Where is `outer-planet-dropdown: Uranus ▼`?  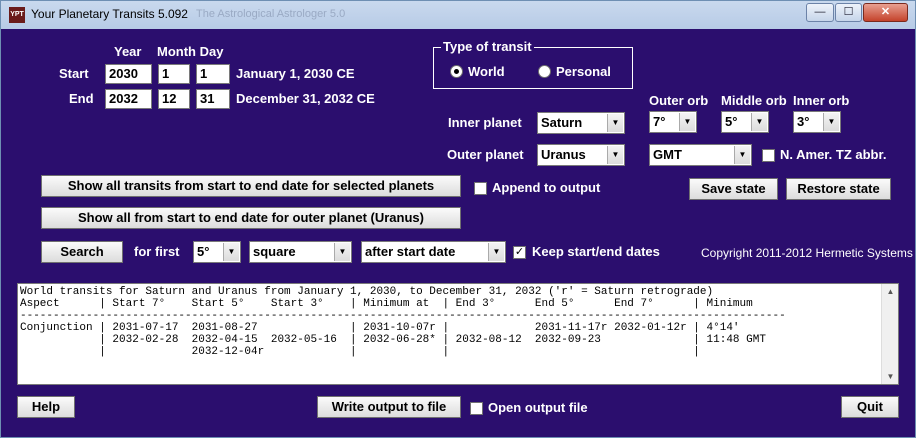
outer-planet-dropdown: Uranus ▼ is located at coordinates (581, 155).